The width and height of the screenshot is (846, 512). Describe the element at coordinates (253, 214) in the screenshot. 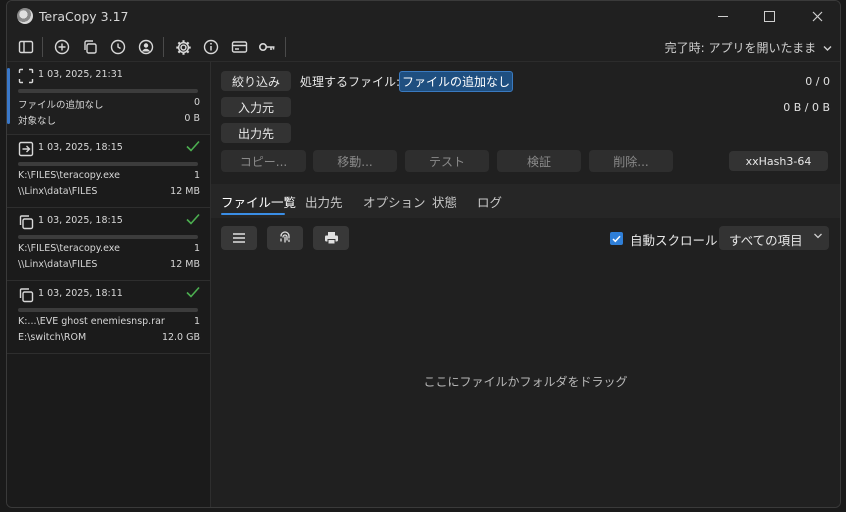

I see `active-tab-indicator` at that location.